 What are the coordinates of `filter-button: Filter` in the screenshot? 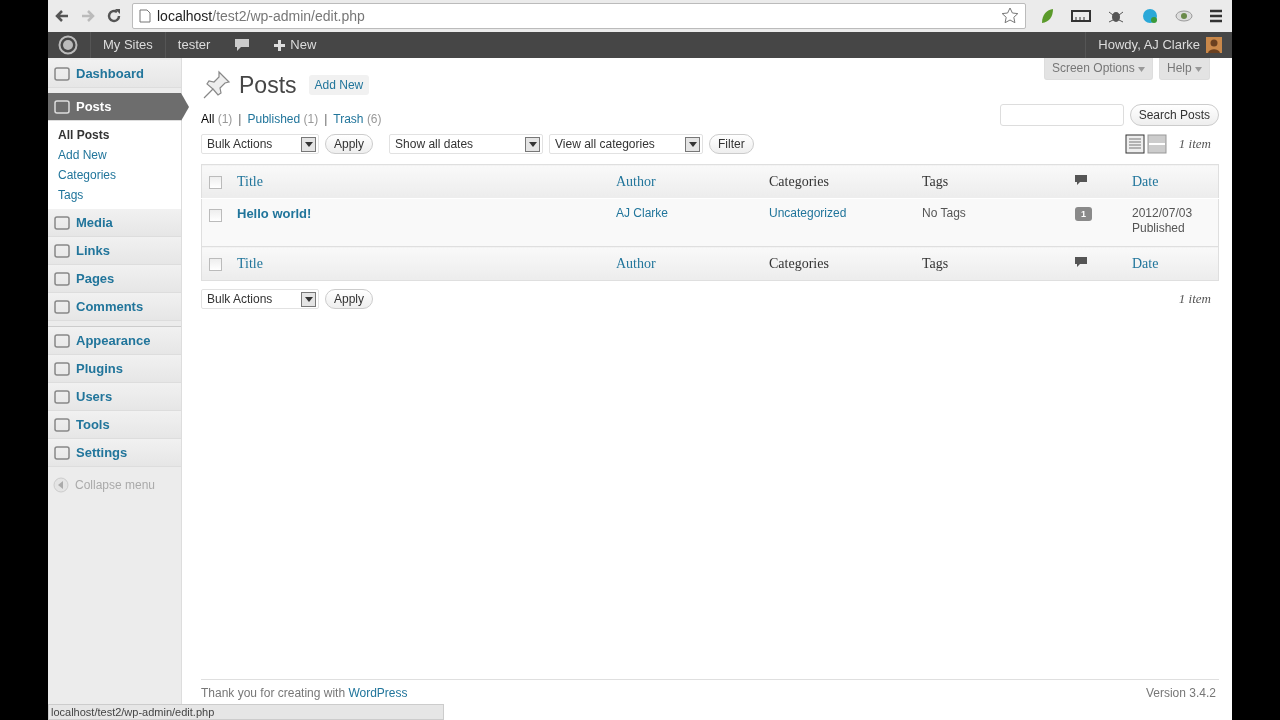 It's located at (731, 144).